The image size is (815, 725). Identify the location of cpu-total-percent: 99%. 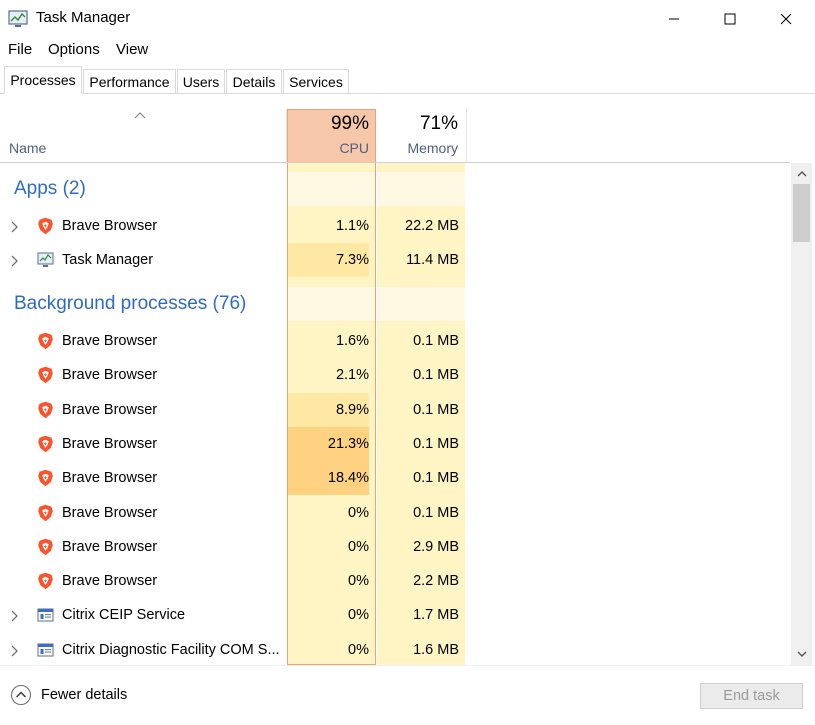
(349, 123).